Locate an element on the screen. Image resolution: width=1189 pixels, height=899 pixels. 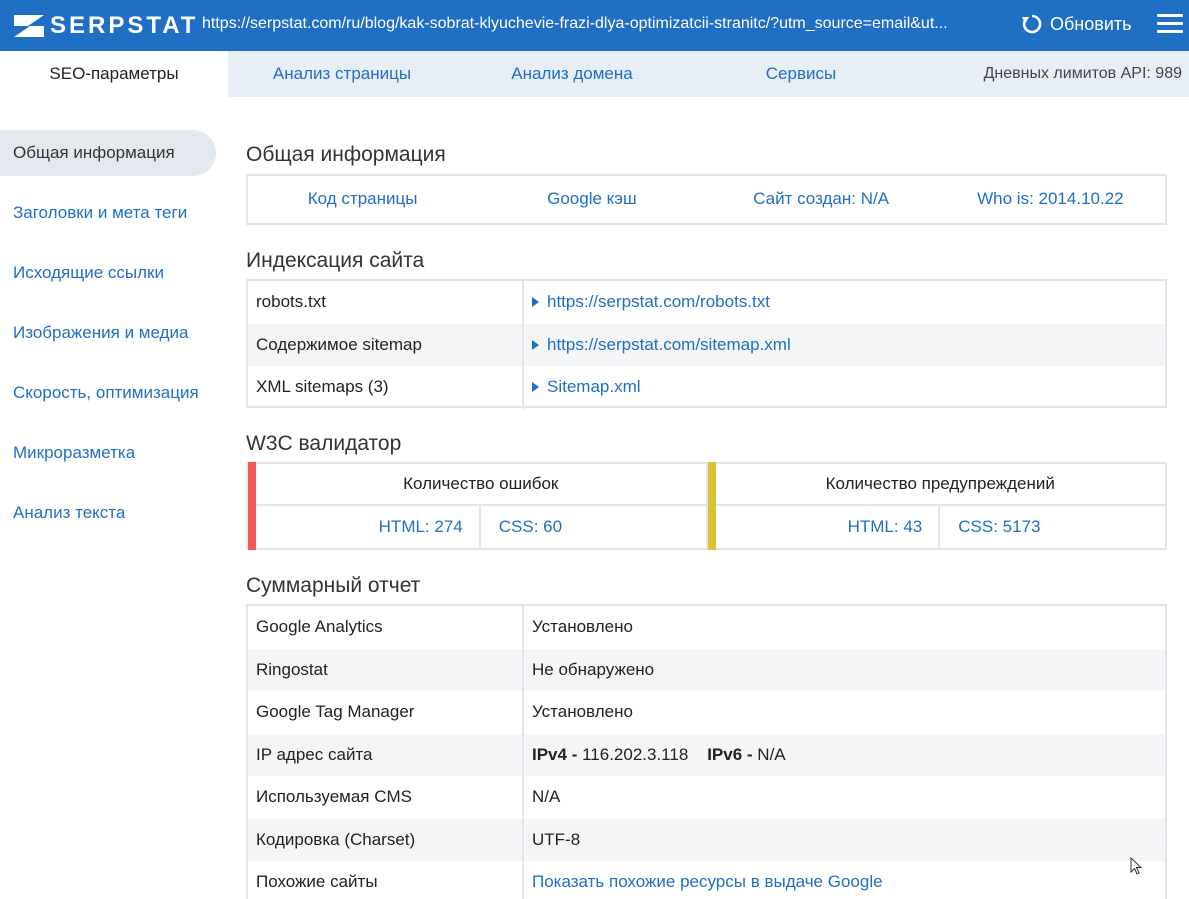
refresh-button: Обновить is located at coordinates (1076, 24).